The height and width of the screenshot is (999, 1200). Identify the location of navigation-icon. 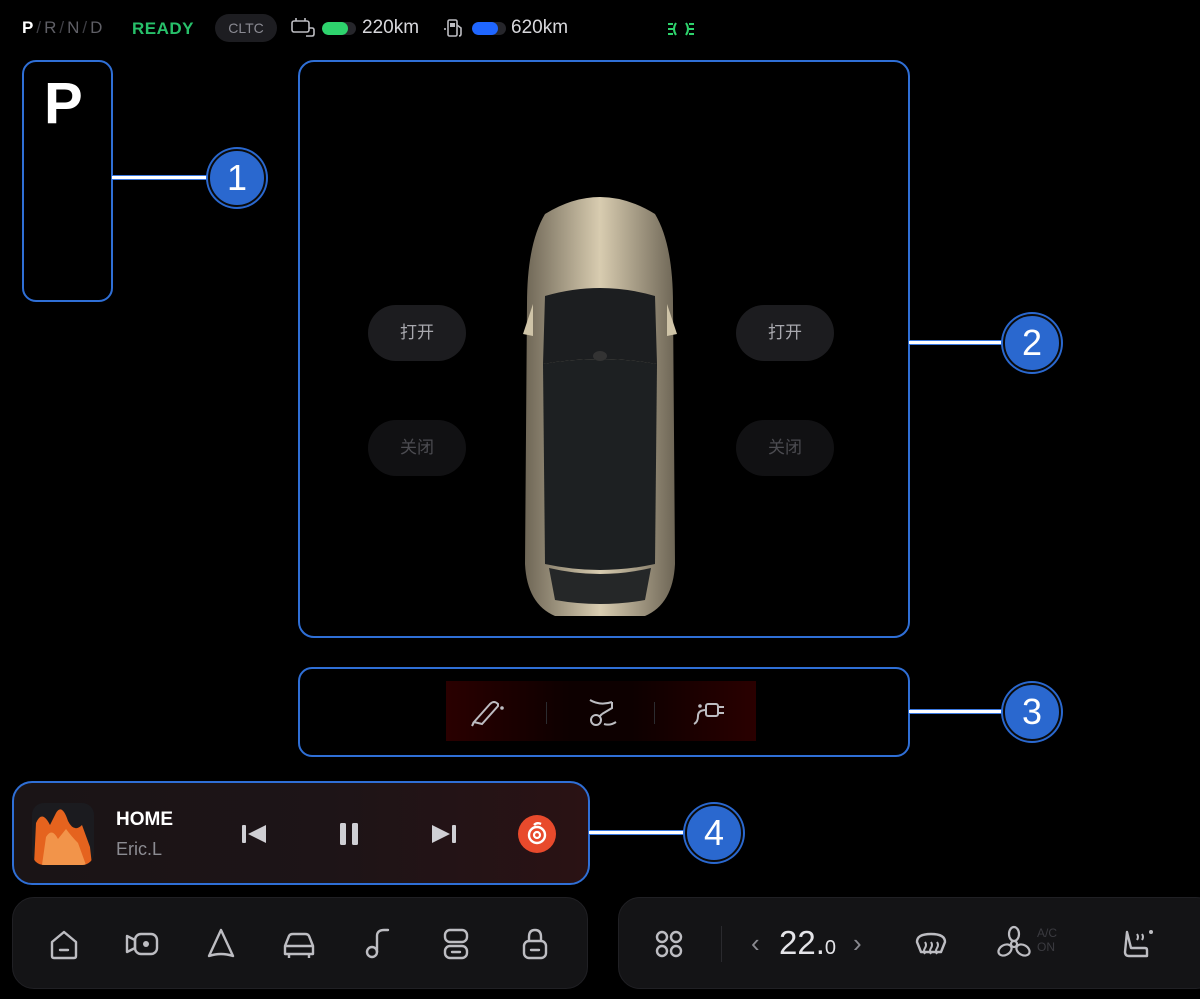
(221, 944).